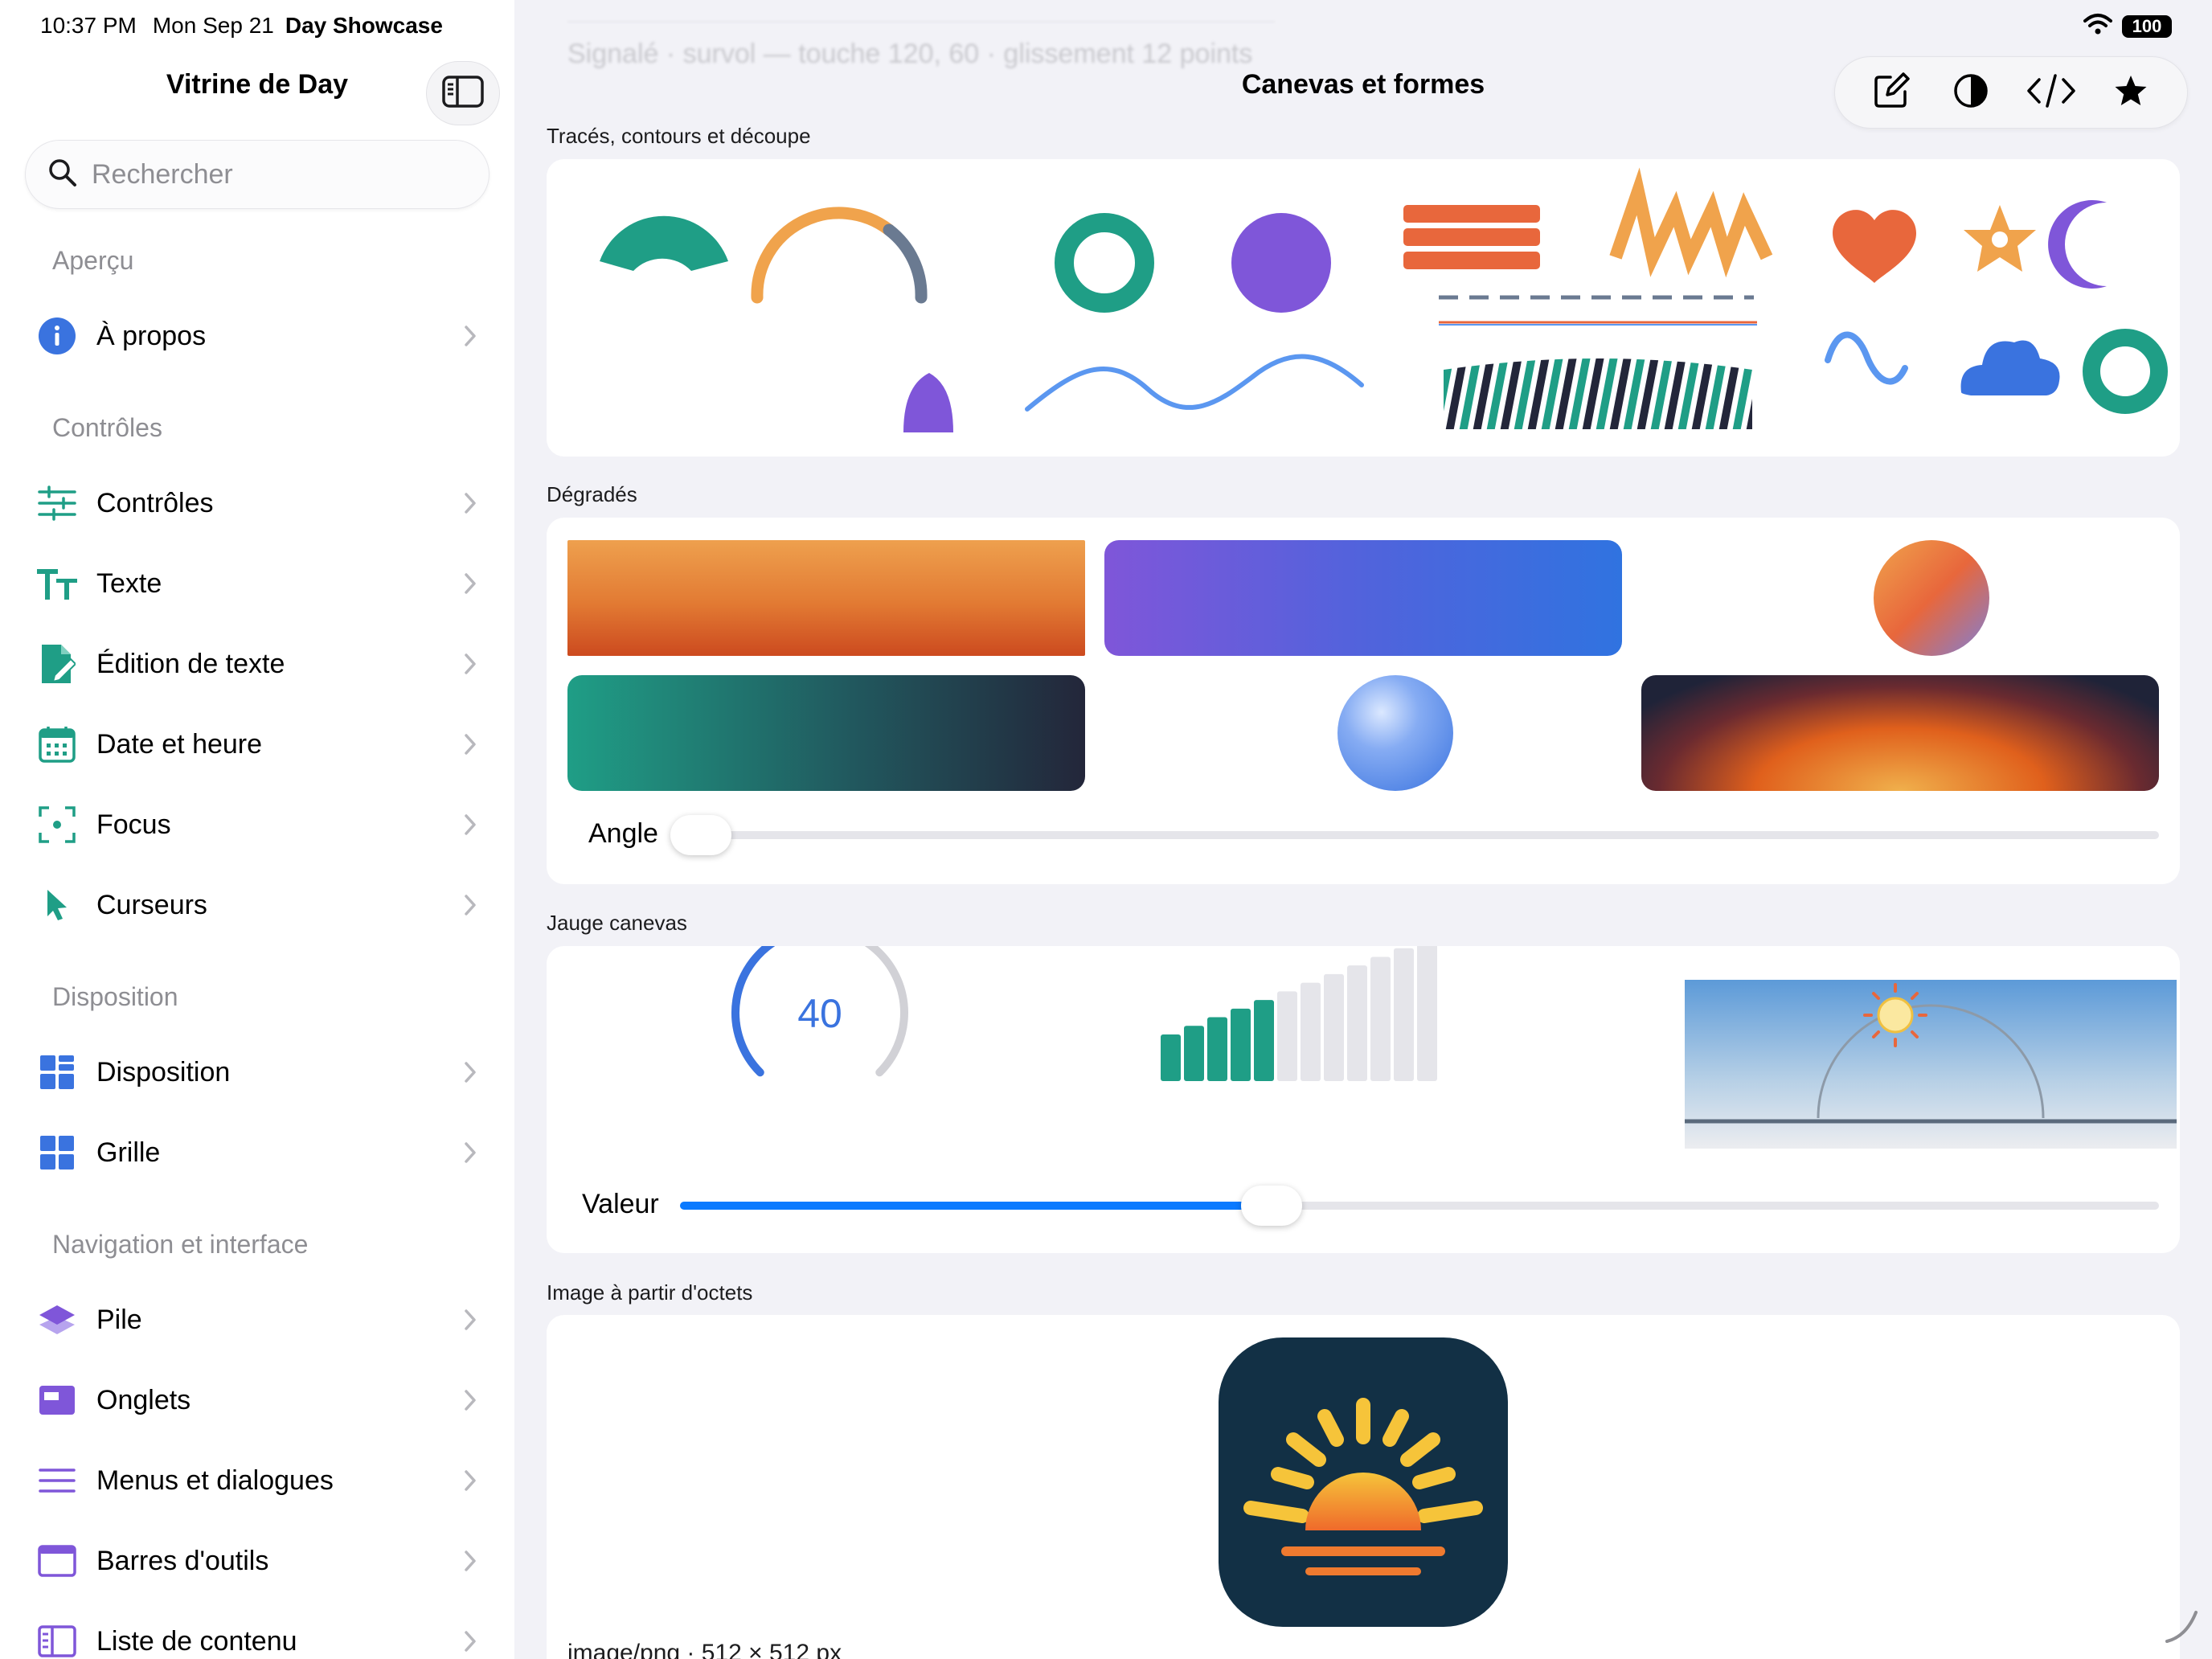 Image resolution: width=2212 pixels, height=1659 pixels. What do you see at coordinates (1931, 1064) in the screenshot?
I see `sky-scene` at bounding box center [1931, 1064].